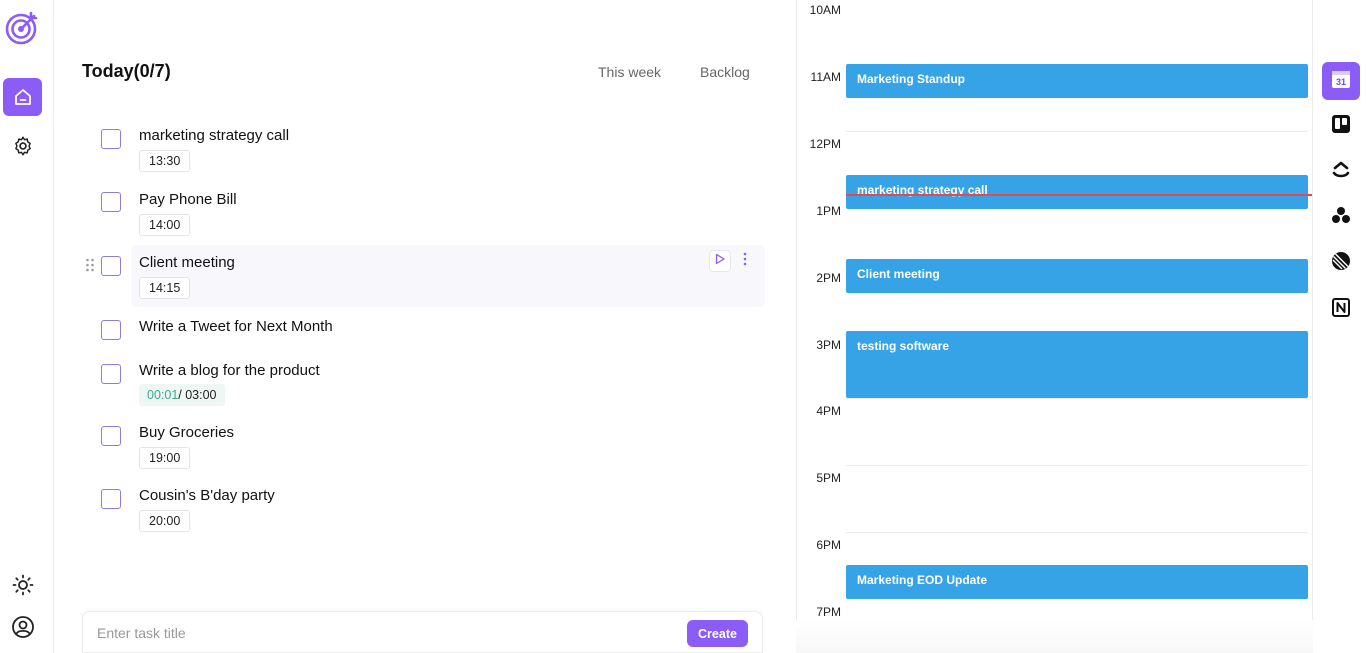 This screenshot has width=1366, height=653. Describe the element at coordinates (828, 478) in the screenshot. I see `hour-label: 5PM` at that location.